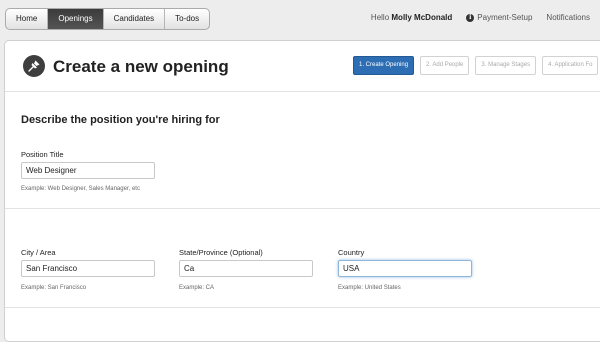 The width and height of the screenshot is (600, 342). What do you see at coordinates (246, 268) in the screenshot?
I see `state-input` at bounding box center [246, 268].